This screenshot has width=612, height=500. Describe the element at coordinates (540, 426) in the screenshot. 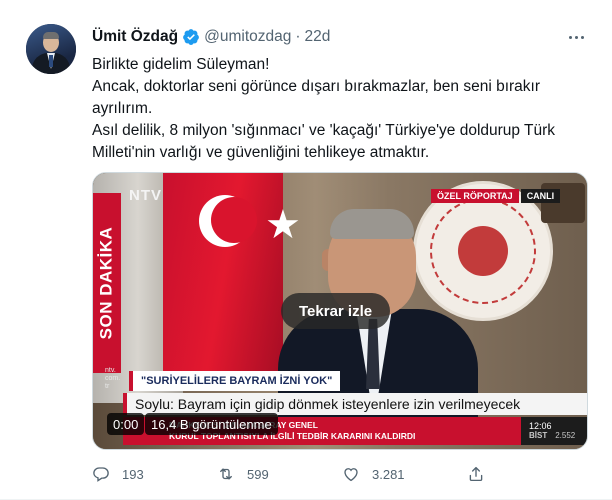

I see `clock: 12:06` at that location.